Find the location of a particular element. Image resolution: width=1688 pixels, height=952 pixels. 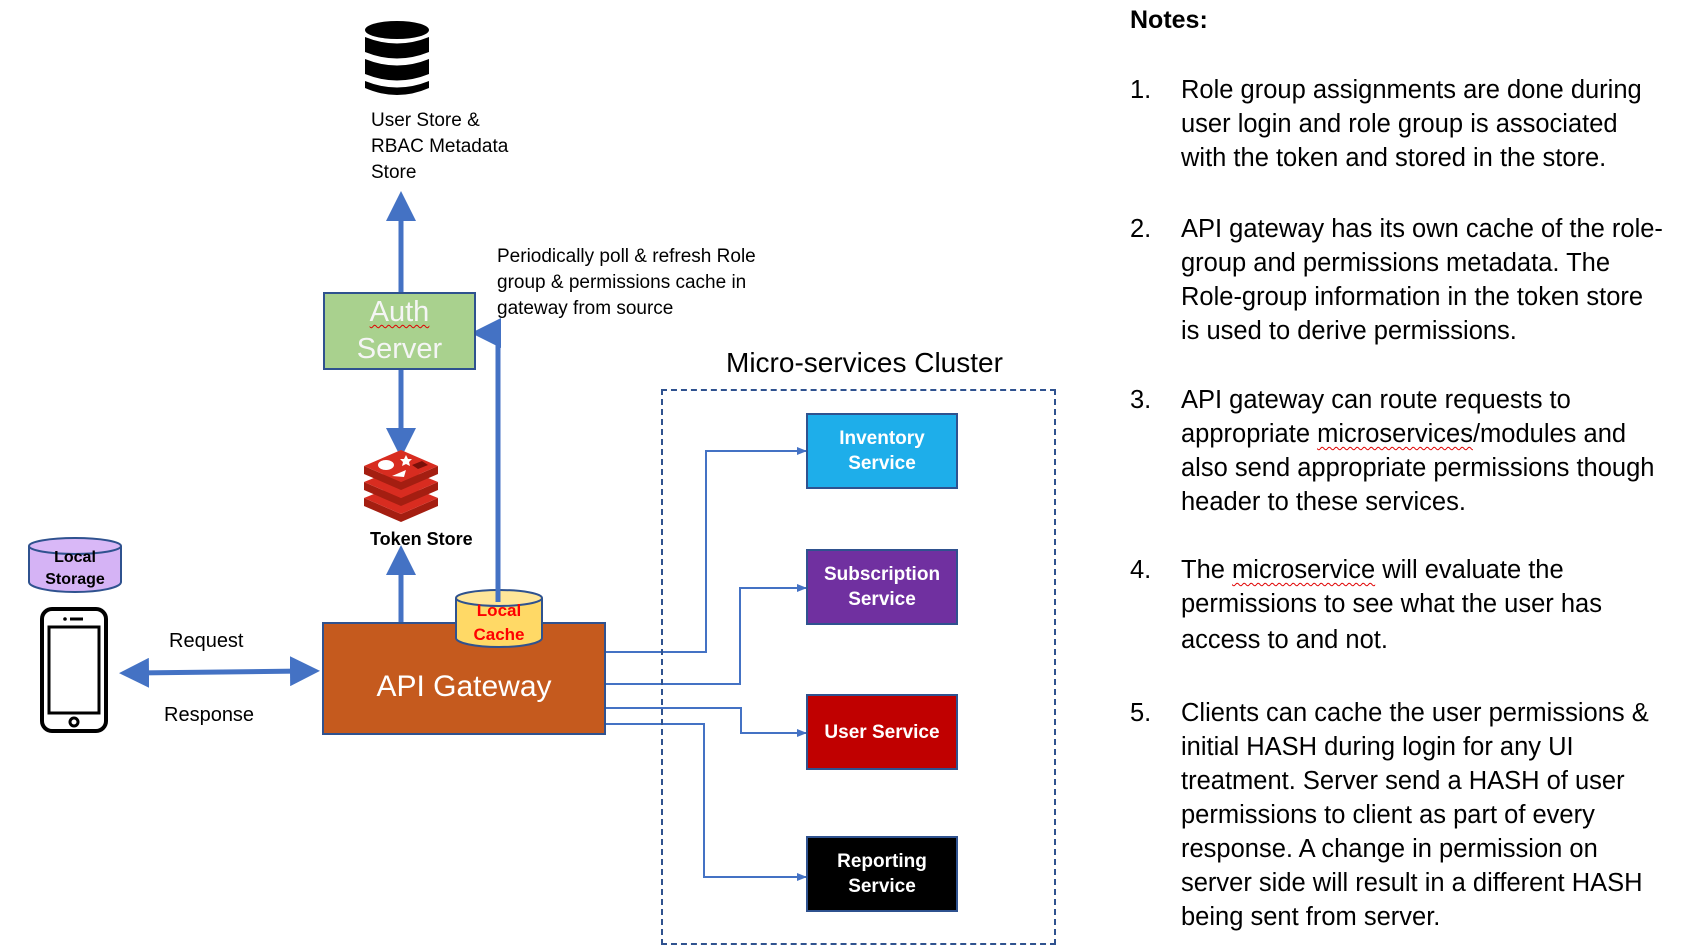

spellcheck-underline: microservice is located at coordinates (1304, 570).